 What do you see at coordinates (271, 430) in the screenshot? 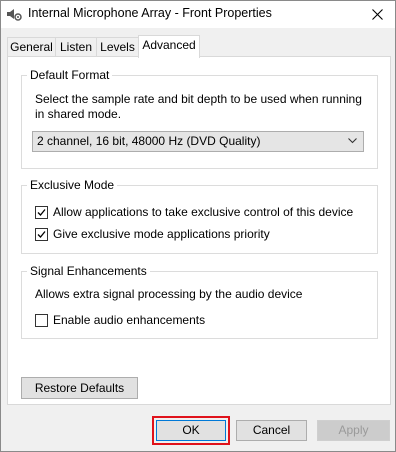
I see `cancel-button: Cancel` at bounding box center [271, 430].